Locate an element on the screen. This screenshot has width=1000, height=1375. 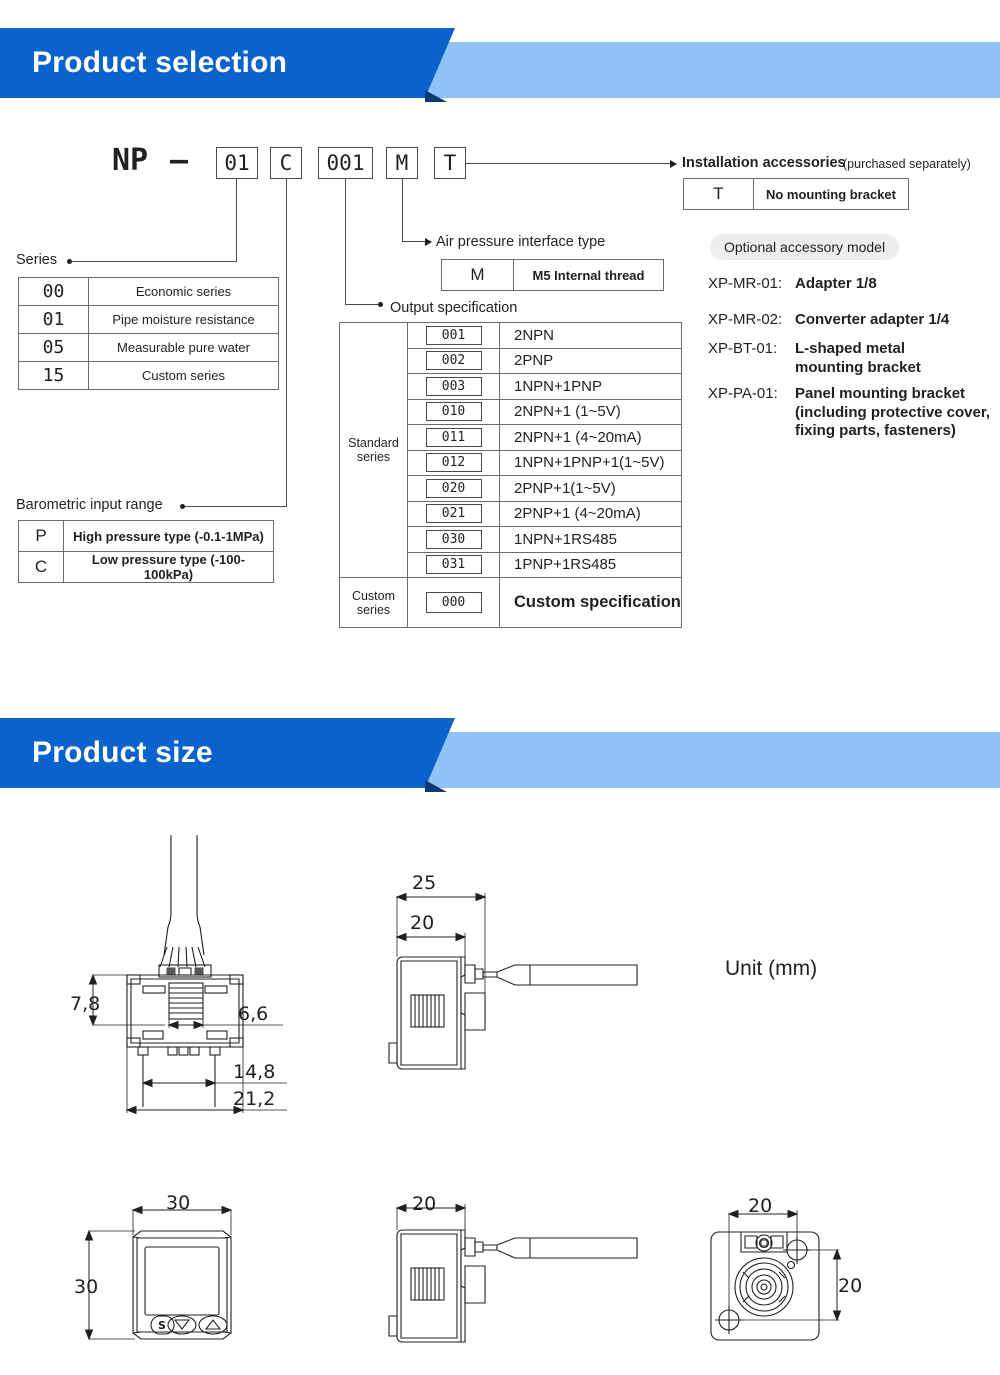
connector-baro-dot is located at coordinates (182, 506).